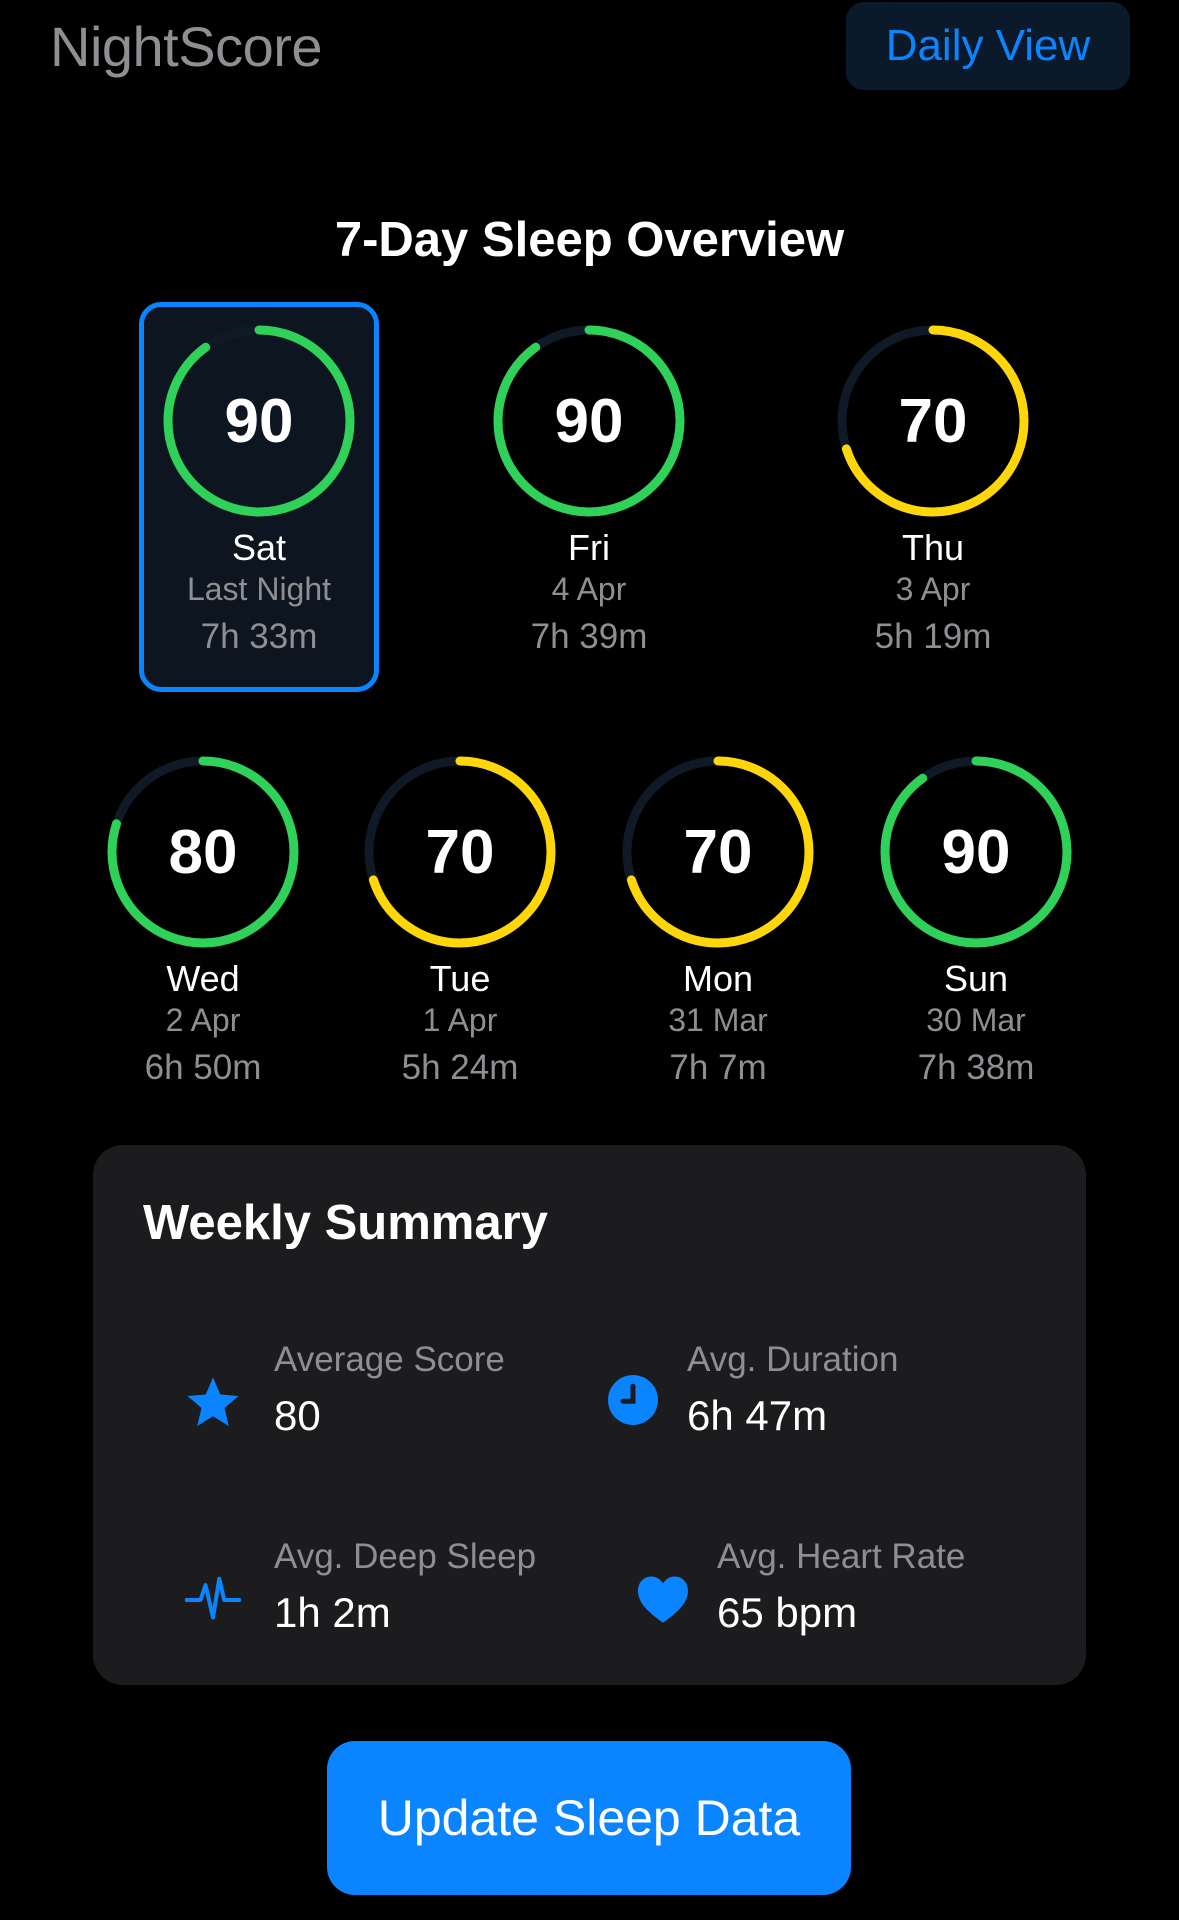  What do you see at coordinates (841, 1556) in the screenshot?
I see `stat-label: Avg. Heart Rate` at bounding box center [841, 1556].